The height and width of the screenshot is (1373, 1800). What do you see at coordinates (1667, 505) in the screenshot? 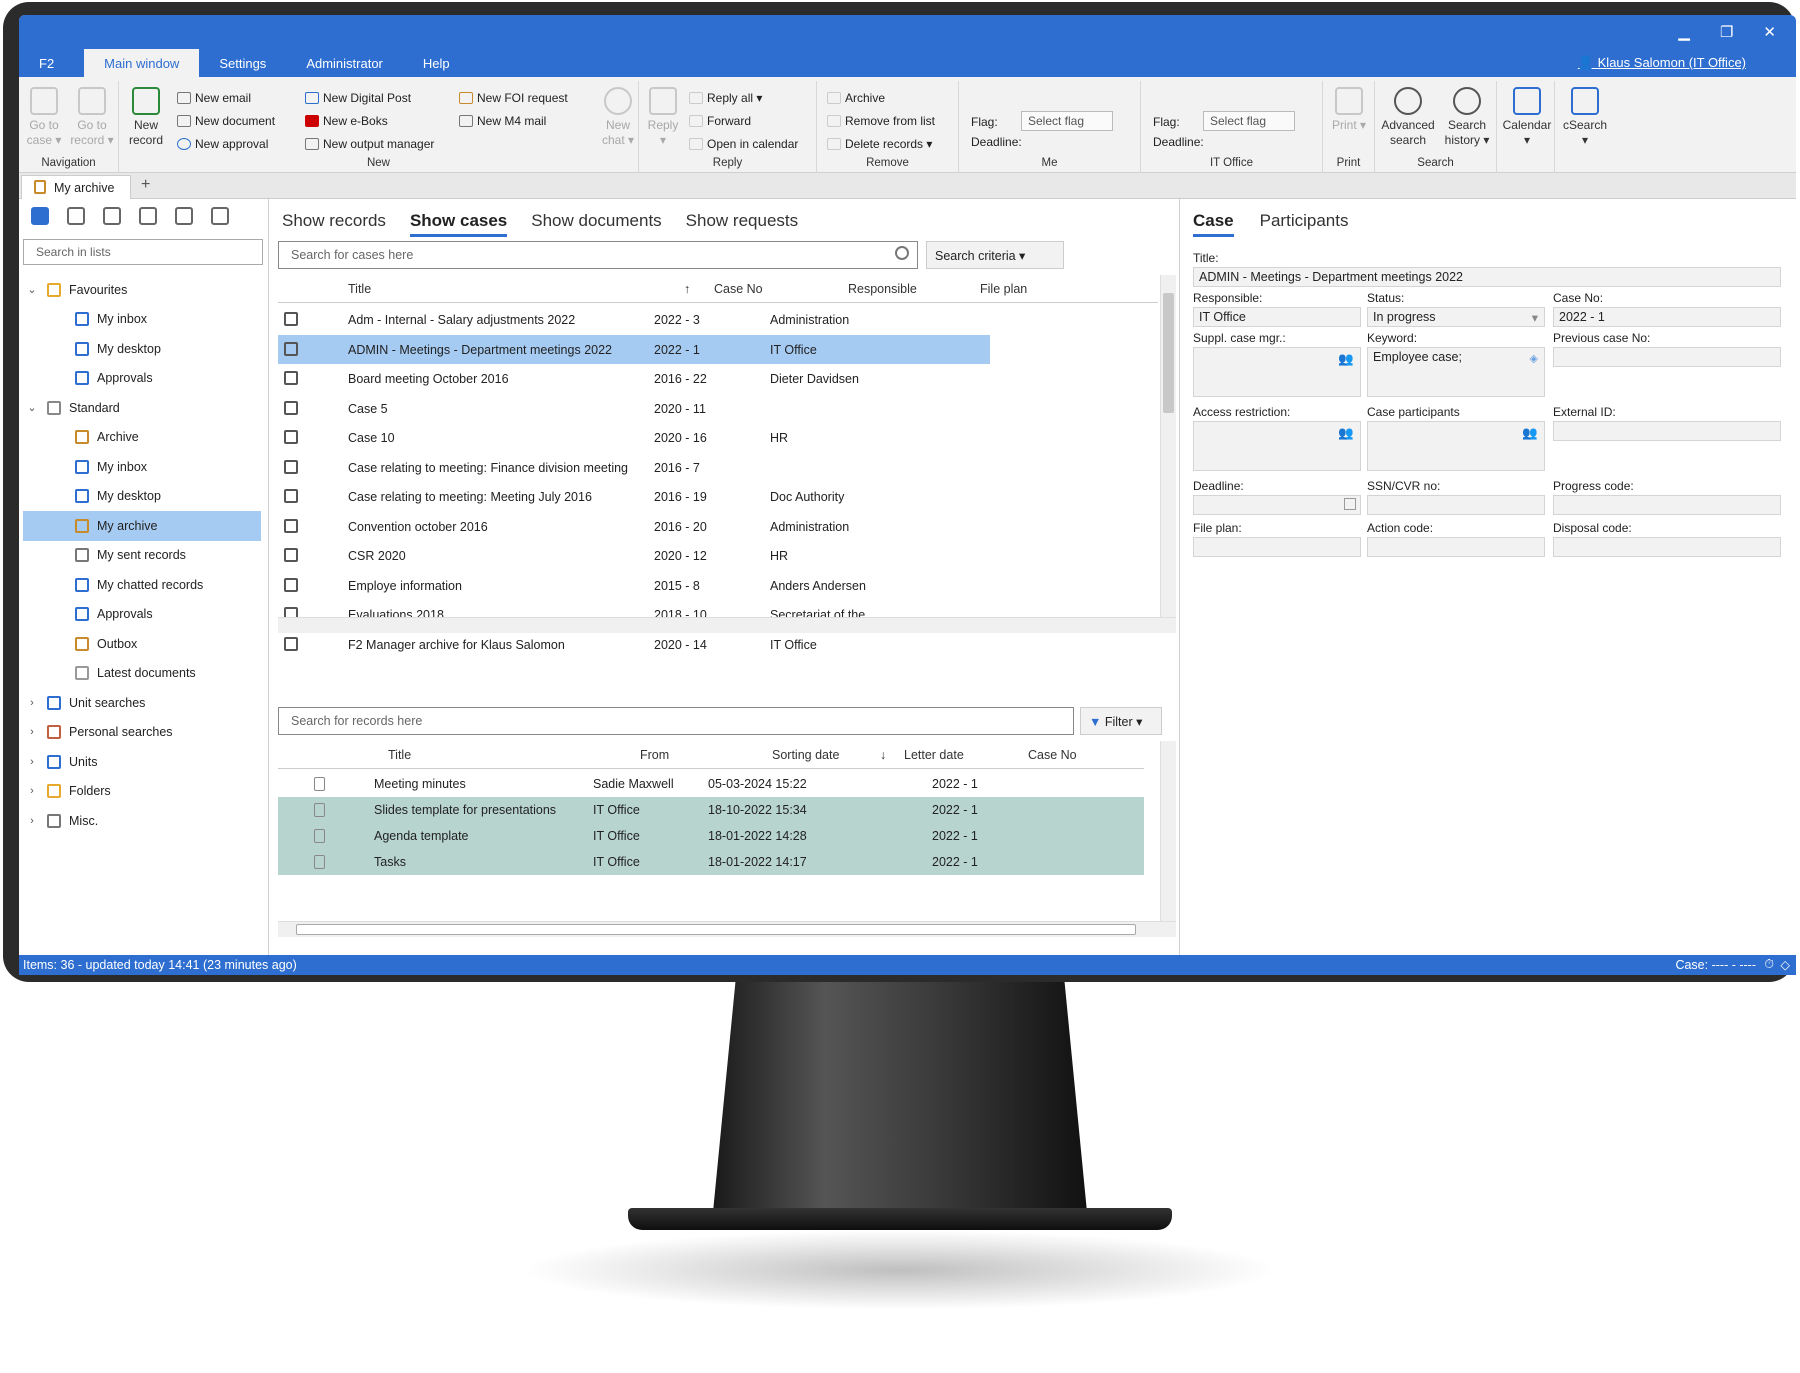
I see `progress-code-field` at bounding box center [1667, 505].